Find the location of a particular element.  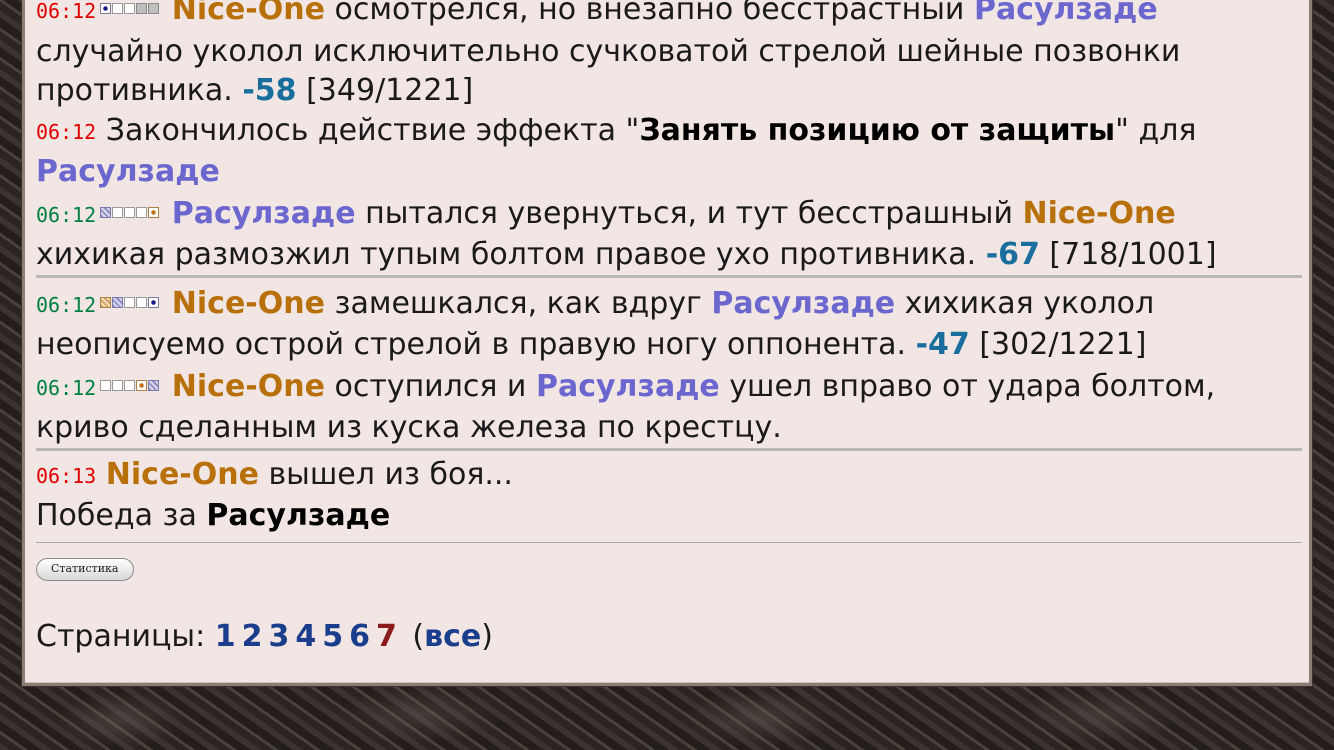

victory-line: Победа за Расулзаде is located at coordinates (213, 515).